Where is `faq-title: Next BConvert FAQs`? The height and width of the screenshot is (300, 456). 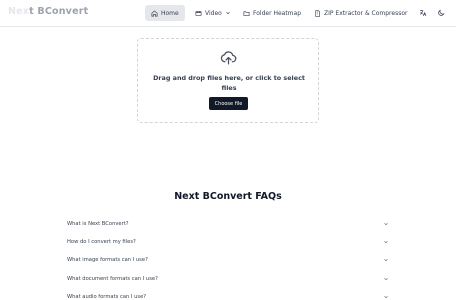 faq-title: Next BConvert FAQs is located at coordinates (228, 196).